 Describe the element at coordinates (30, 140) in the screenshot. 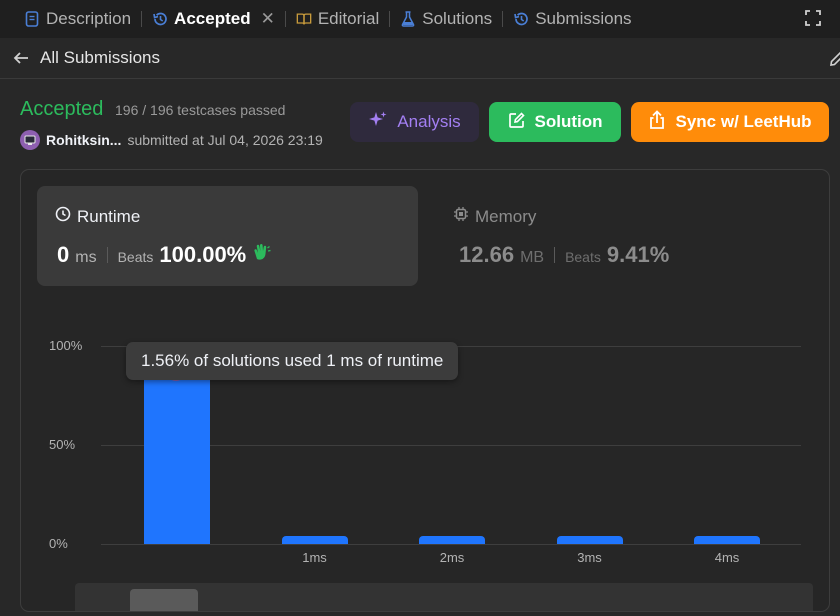

I see `avatar` at that location.